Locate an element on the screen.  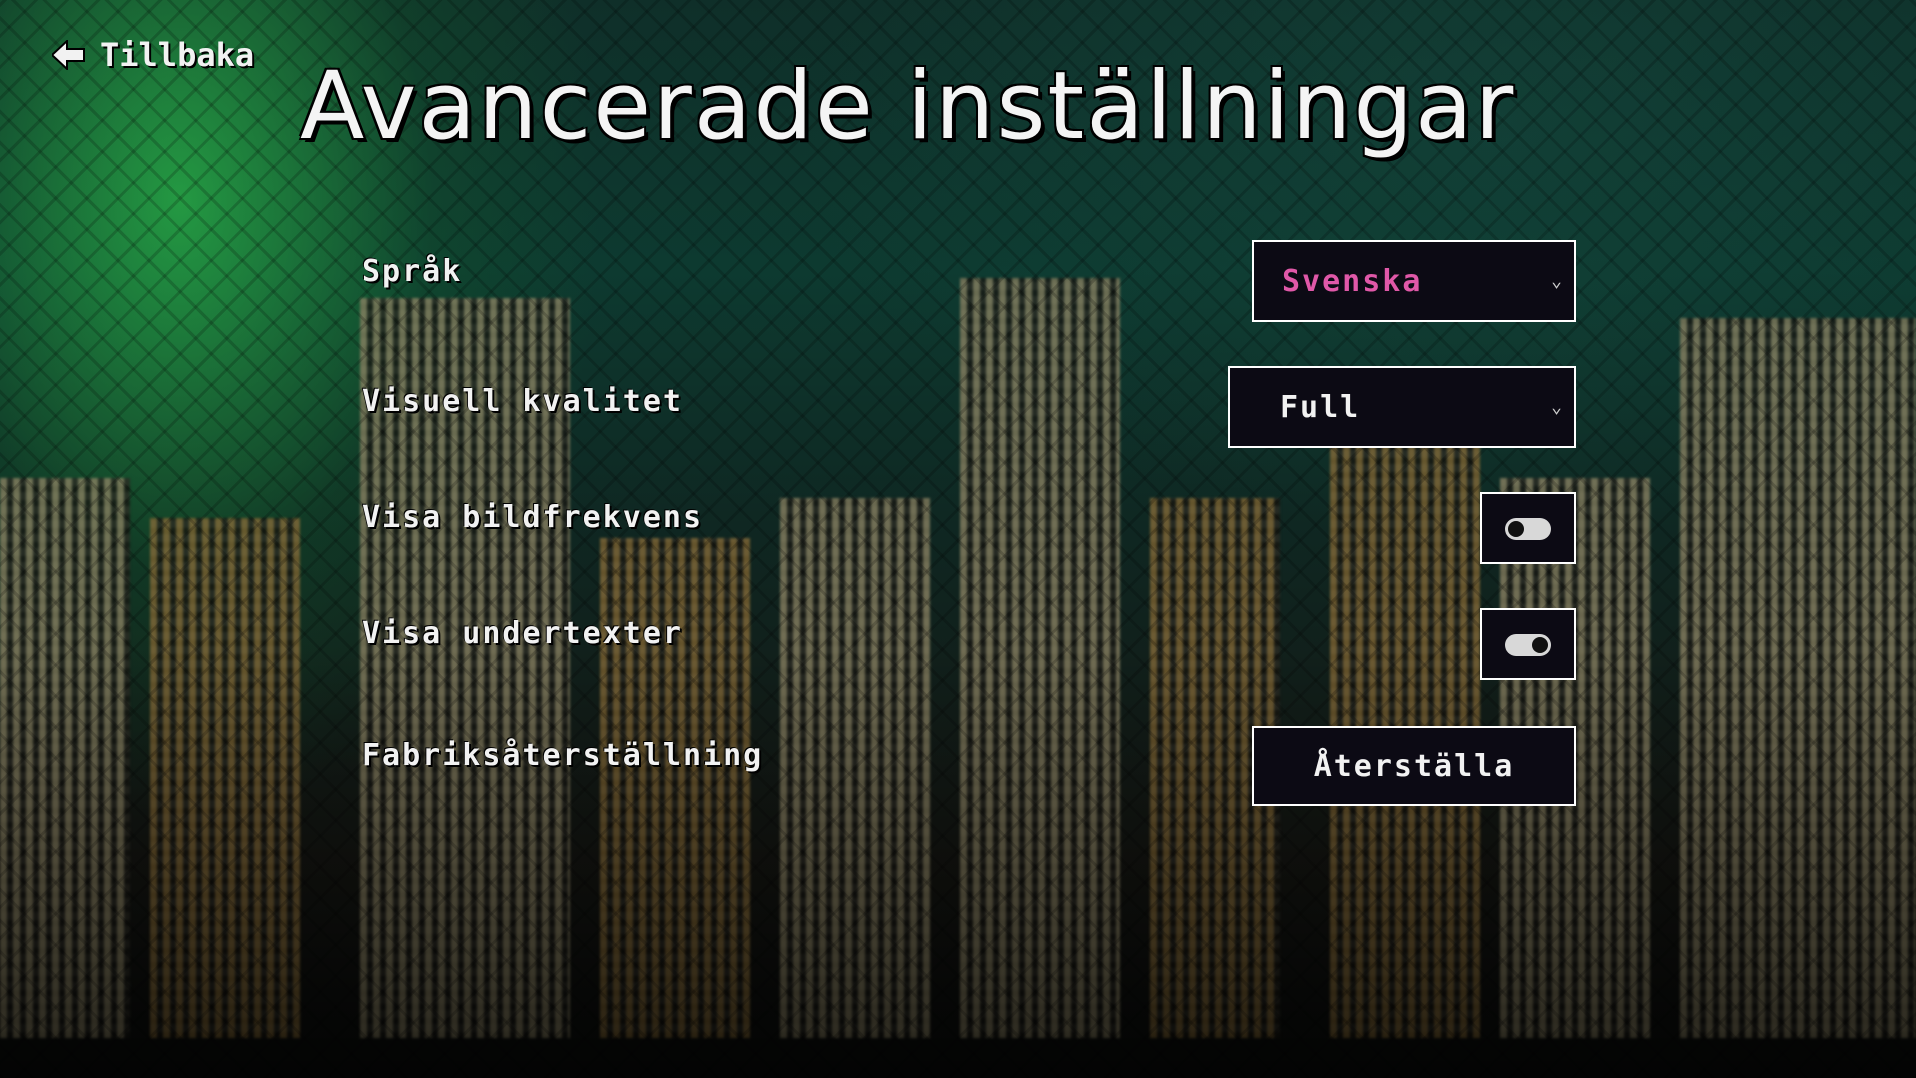
language-label: Språk is located at coordinates (412, 271).